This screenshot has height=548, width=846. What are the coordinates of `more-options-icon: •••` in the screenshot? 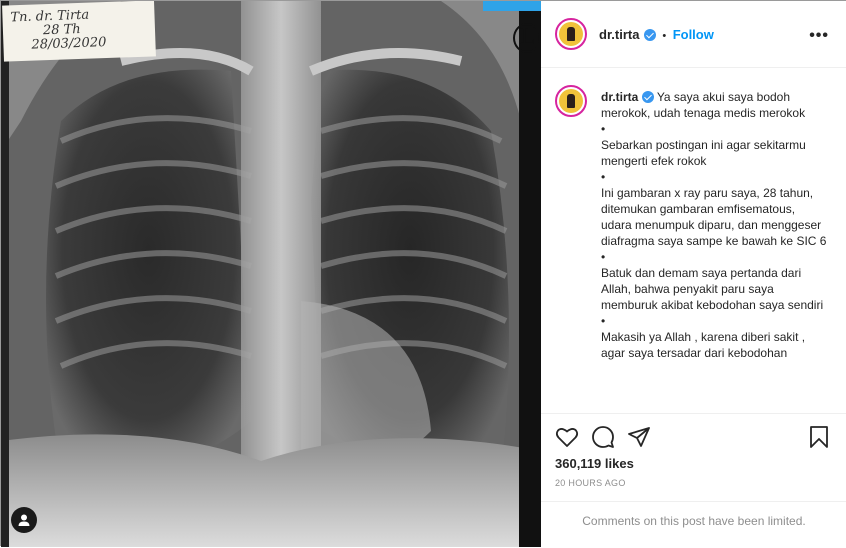 It's located at (819, 36).